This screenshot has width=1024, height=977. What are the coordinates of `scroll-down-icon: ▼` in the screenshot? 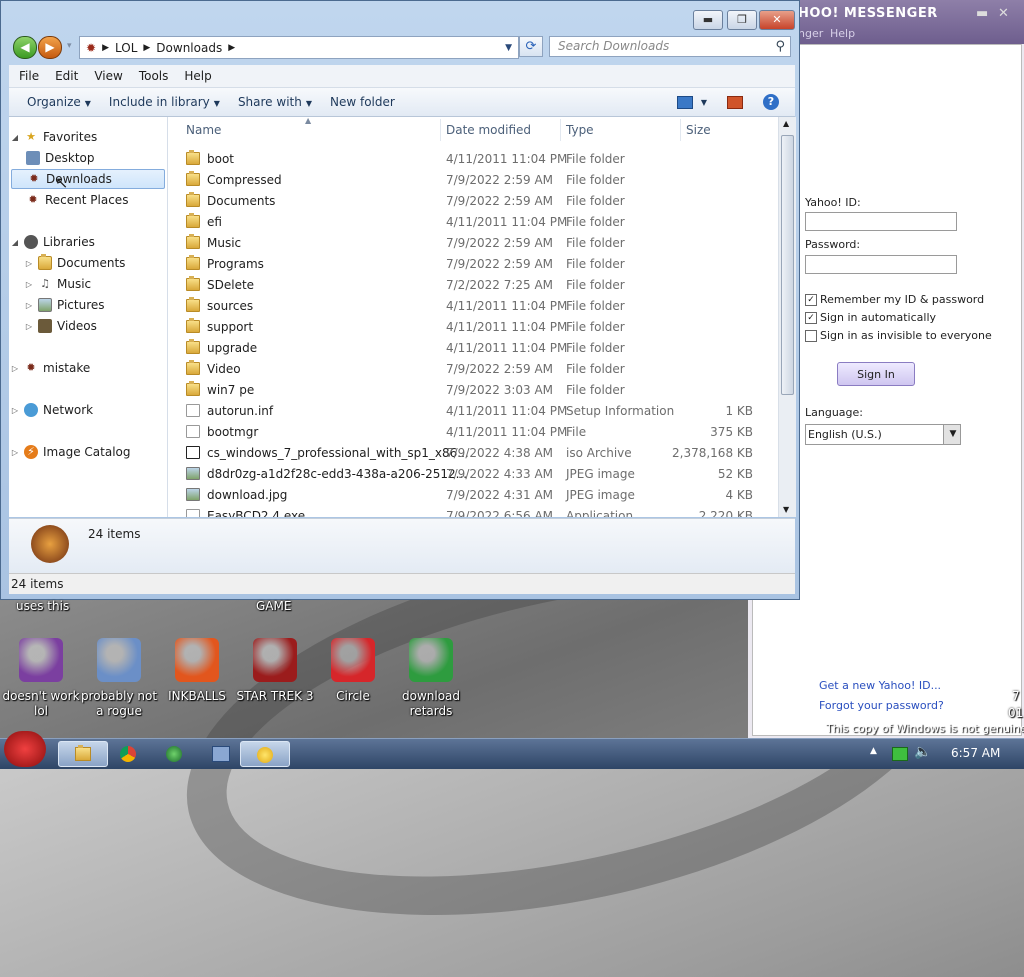 It's located at (786, 509).